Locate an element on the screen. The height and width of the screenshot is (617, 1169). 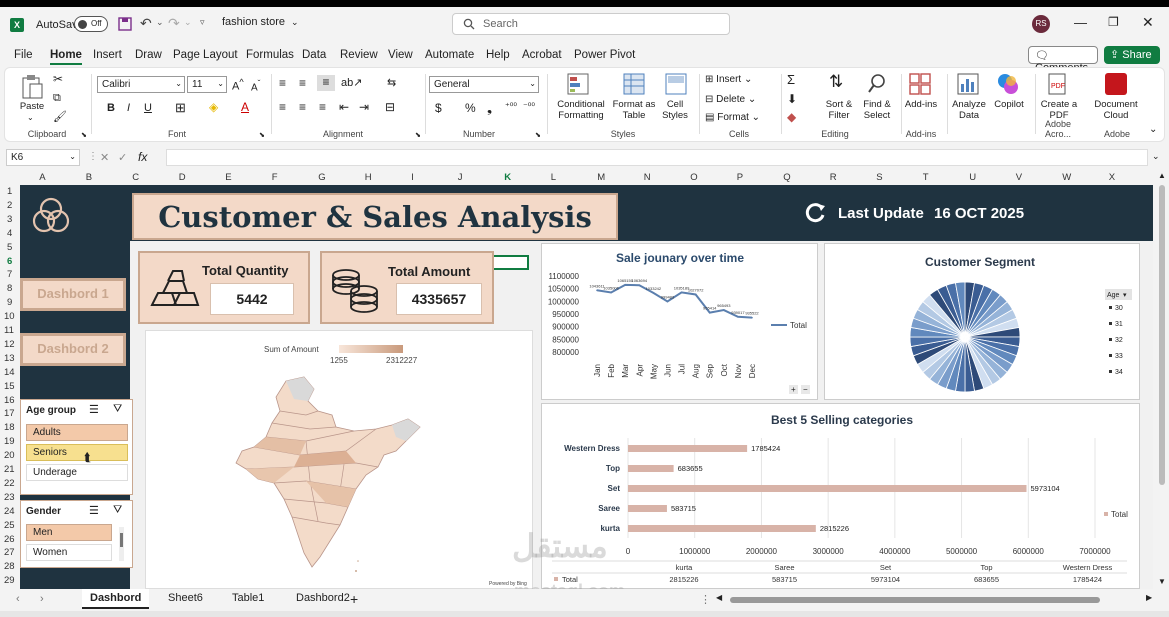
save-icon is located at coordinates (125, 24).